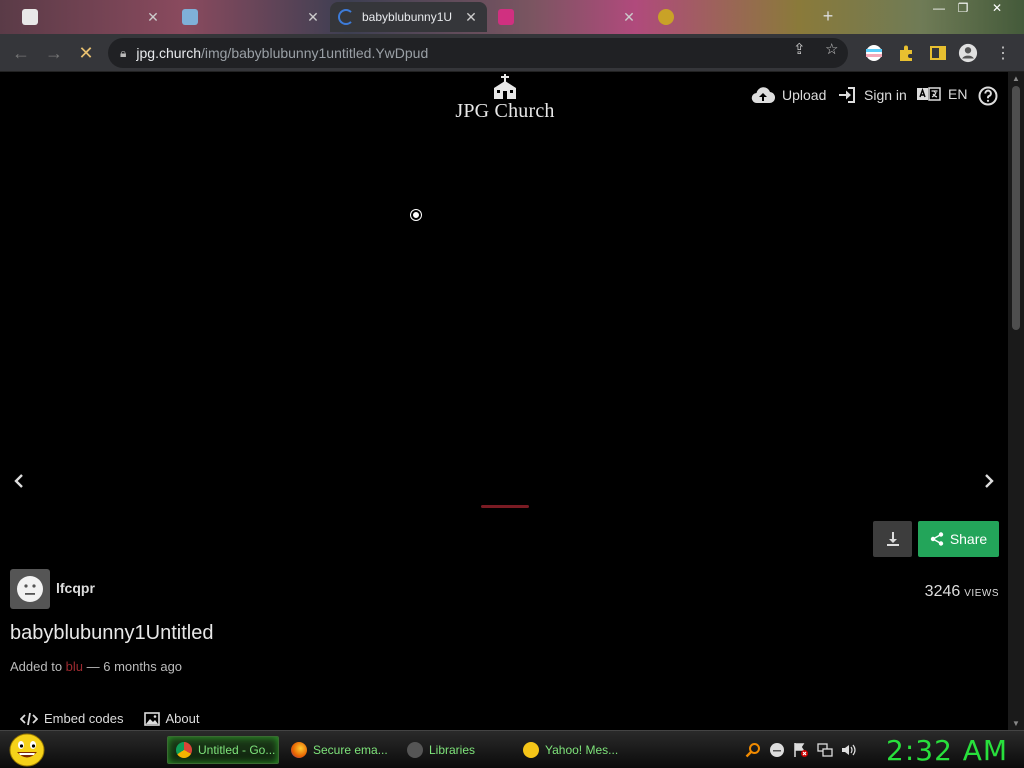 The image size is (1024, 768). What do you see at coordinates (346, 17) in the screenshot?
I see `loading-spinner-icon` at bounding box center [346, 17].